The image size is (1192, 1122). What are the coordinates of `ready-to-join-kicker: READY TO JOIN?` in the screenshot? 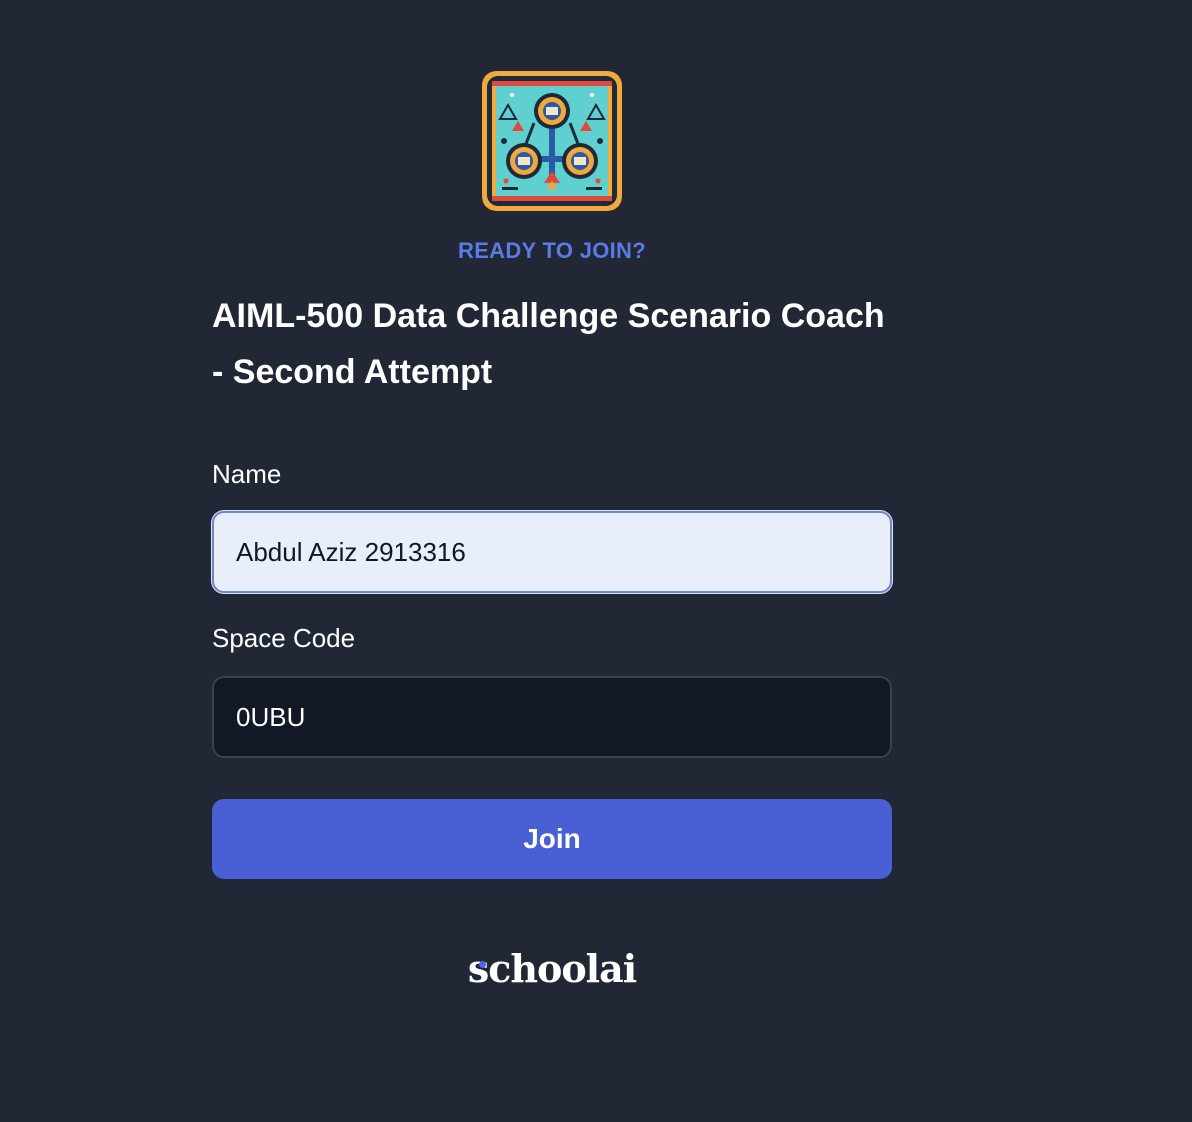 It's located at (552, 250).